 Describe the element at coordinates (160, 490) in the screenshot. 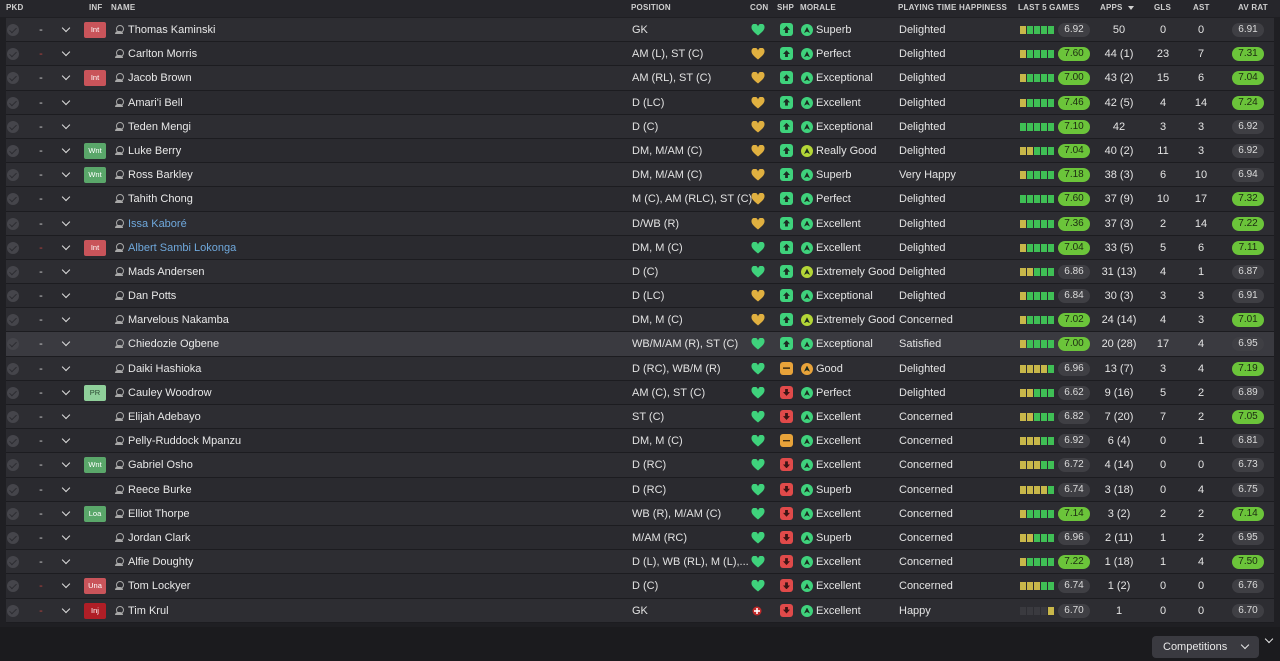

I see `player-name: Reece Burke` at that location.